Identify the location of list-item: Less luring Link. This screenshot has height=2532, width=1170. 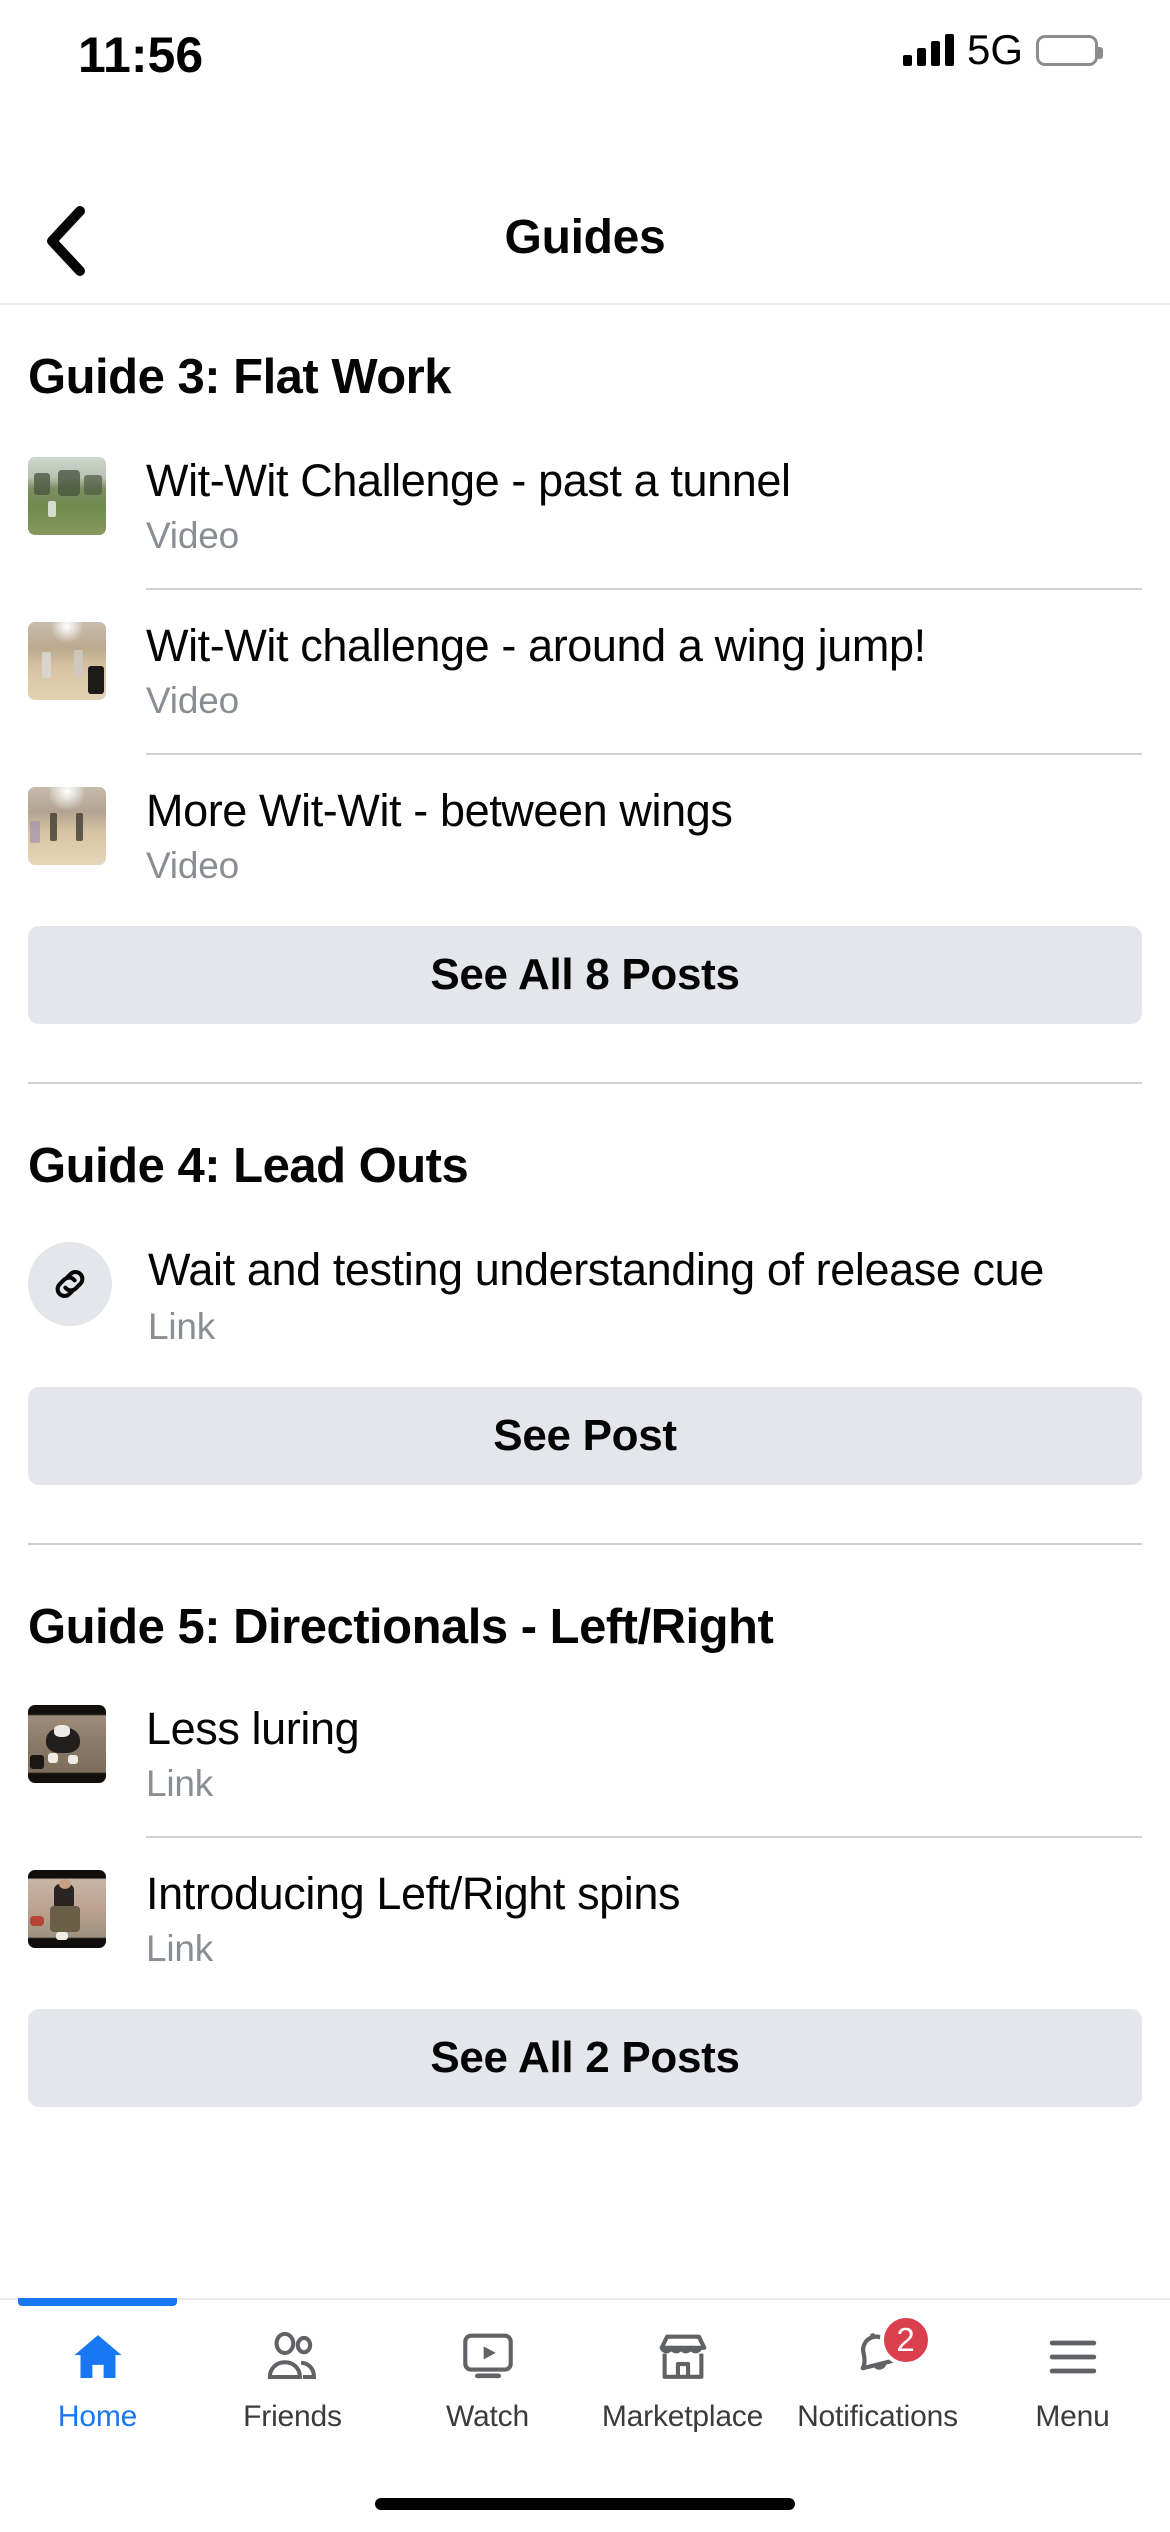
(585, 1754).